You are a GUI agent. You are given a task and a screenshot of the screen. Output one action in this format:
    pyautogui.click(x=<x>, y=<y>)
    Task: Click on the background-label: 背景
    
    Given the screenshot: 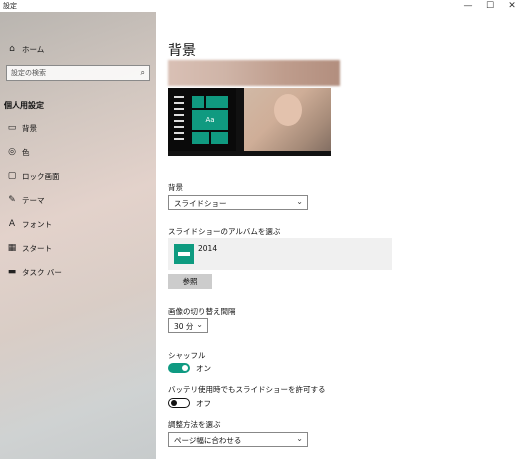 What is the action you would take?
    pyautogui.click(x=175, y=187)
    